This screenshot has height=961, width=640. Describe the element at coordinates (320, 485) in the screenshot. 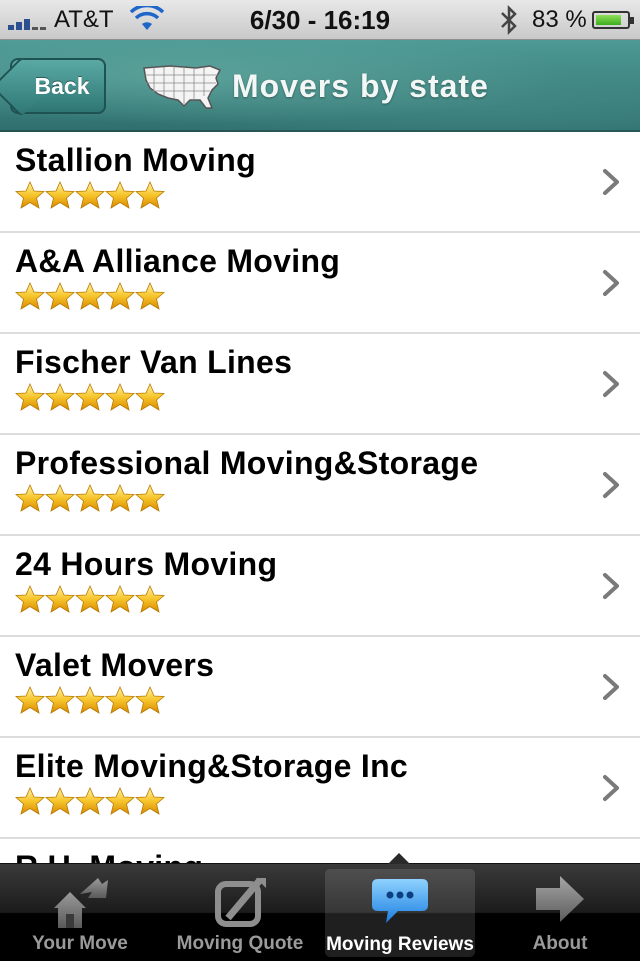

I see `mover-row: Professional Moving&Storage` at that location.